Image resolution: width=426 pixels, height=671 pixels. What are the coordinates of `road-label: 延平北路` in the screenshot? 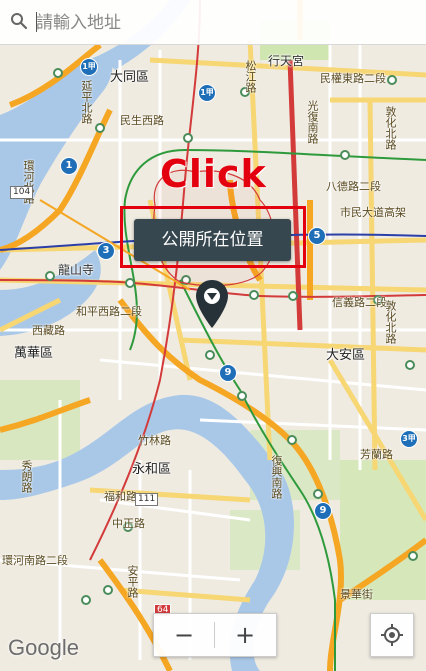 It's located at (86, 102).